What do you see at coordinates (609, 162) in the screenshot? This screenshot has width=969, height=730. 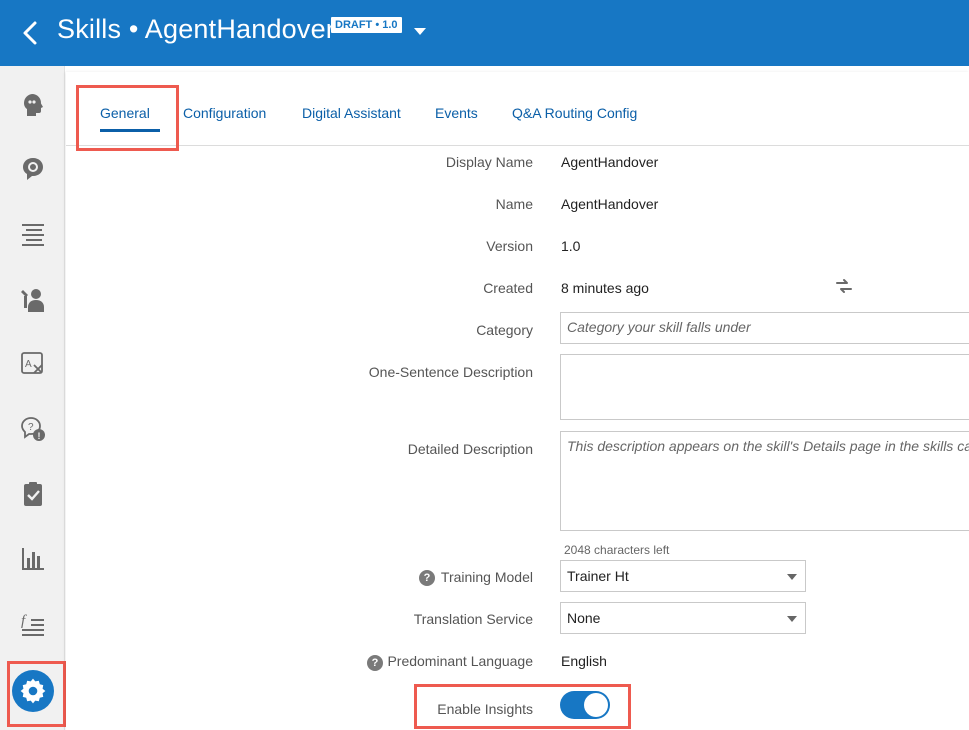 I see `display-name-value: AgentHandover` at bounding box center [609, 162].